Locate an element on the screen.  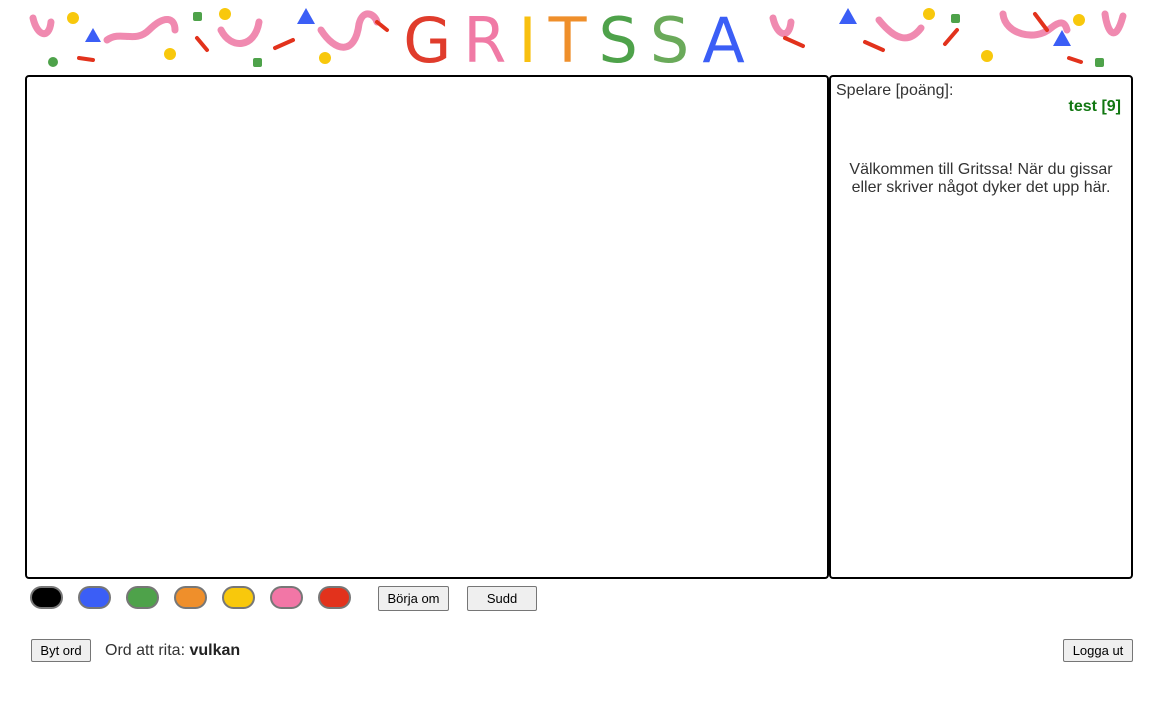
restart-button: Börja om is located at coordinates (413, 598).